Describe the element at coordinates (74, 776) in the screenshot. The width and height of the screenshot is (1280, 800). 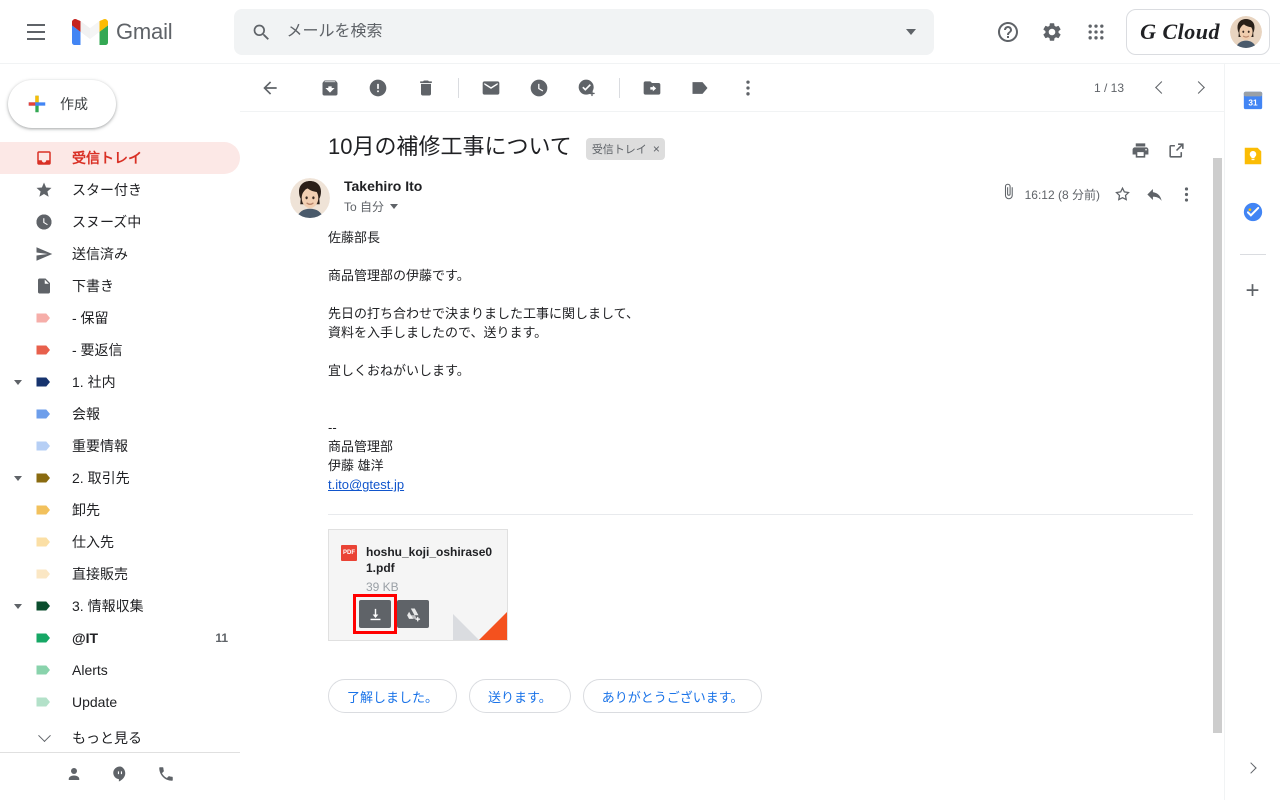
I see `contacts-icon` at that location.